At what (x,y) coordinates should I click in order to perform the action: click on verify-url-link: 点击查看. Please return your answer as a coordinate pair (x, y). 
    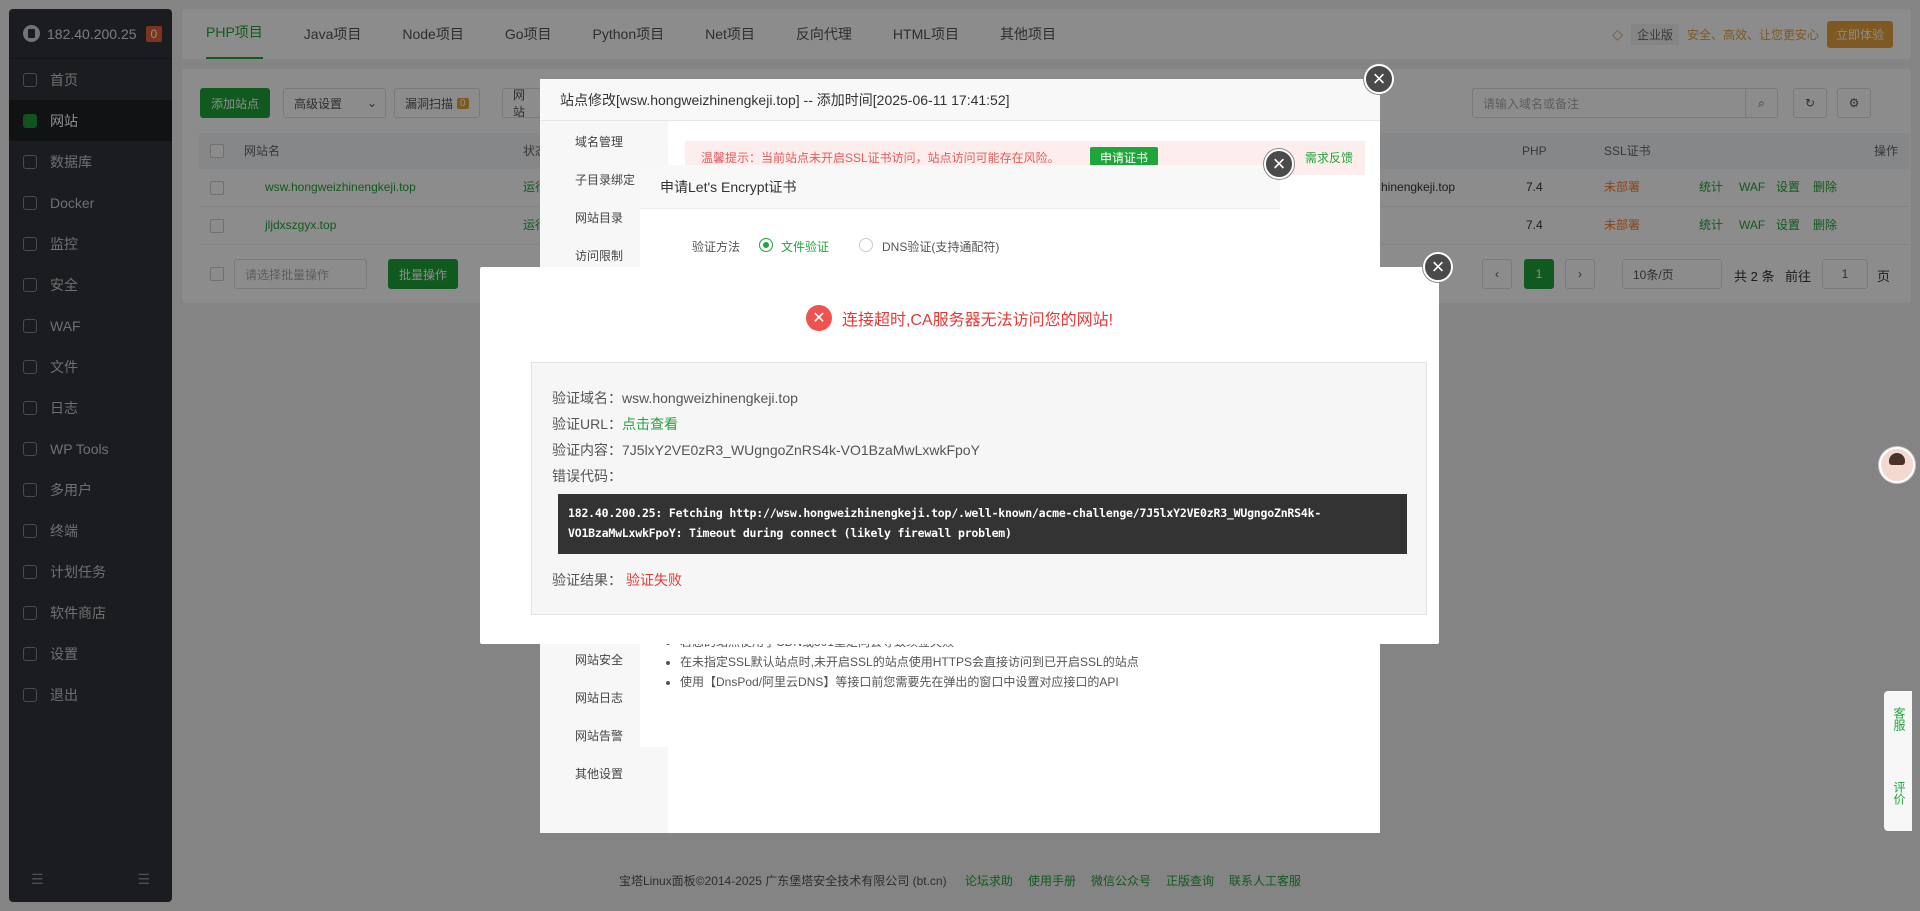
    Looking at the image, I should click on (650, 424).